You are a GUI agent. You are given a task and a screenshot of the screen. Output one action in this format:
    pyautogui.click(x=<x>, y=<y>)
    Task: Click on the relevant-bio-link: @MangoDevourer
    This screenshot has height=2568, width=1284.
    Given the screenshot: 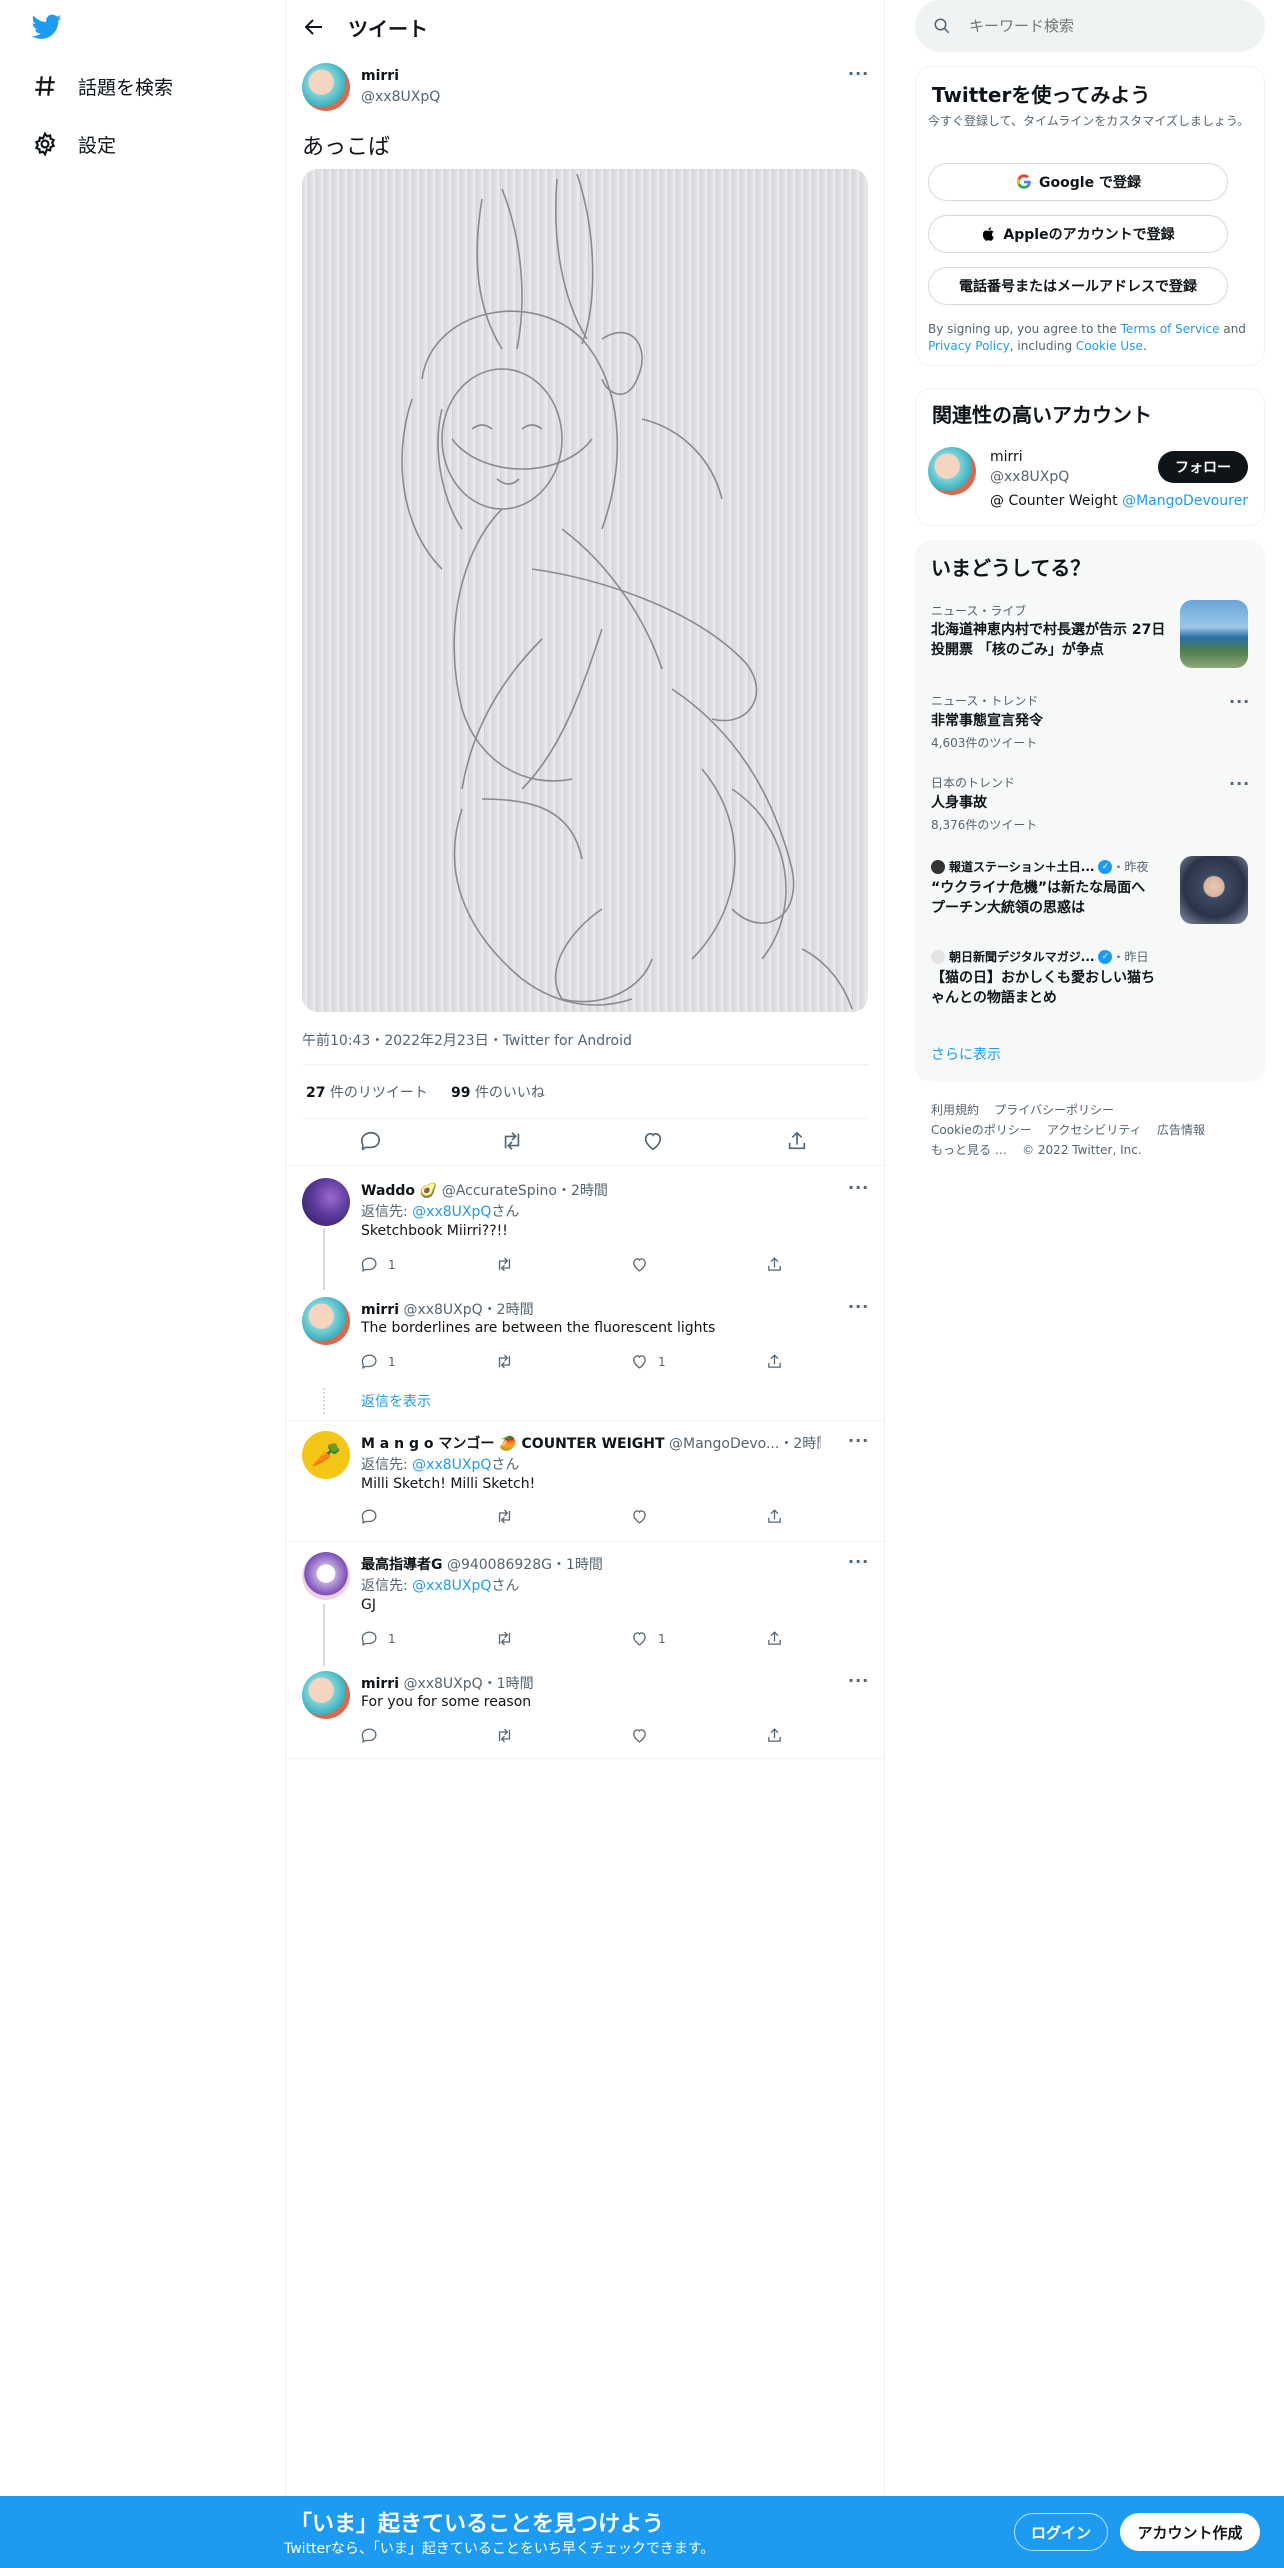 What is the action you would take?
    pyautogui.click(x=1185, y=501)
    